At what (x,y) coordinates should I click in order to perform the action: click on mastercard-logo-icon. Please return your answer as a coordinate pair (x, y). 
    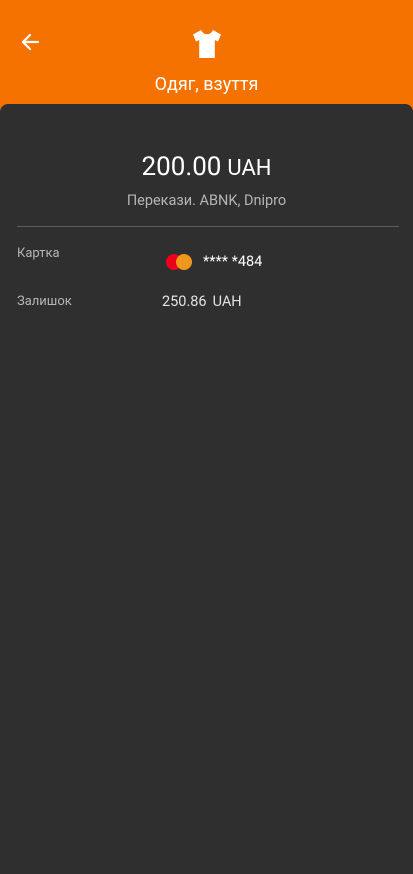
    Looking at the image, I should click on (179, 262).